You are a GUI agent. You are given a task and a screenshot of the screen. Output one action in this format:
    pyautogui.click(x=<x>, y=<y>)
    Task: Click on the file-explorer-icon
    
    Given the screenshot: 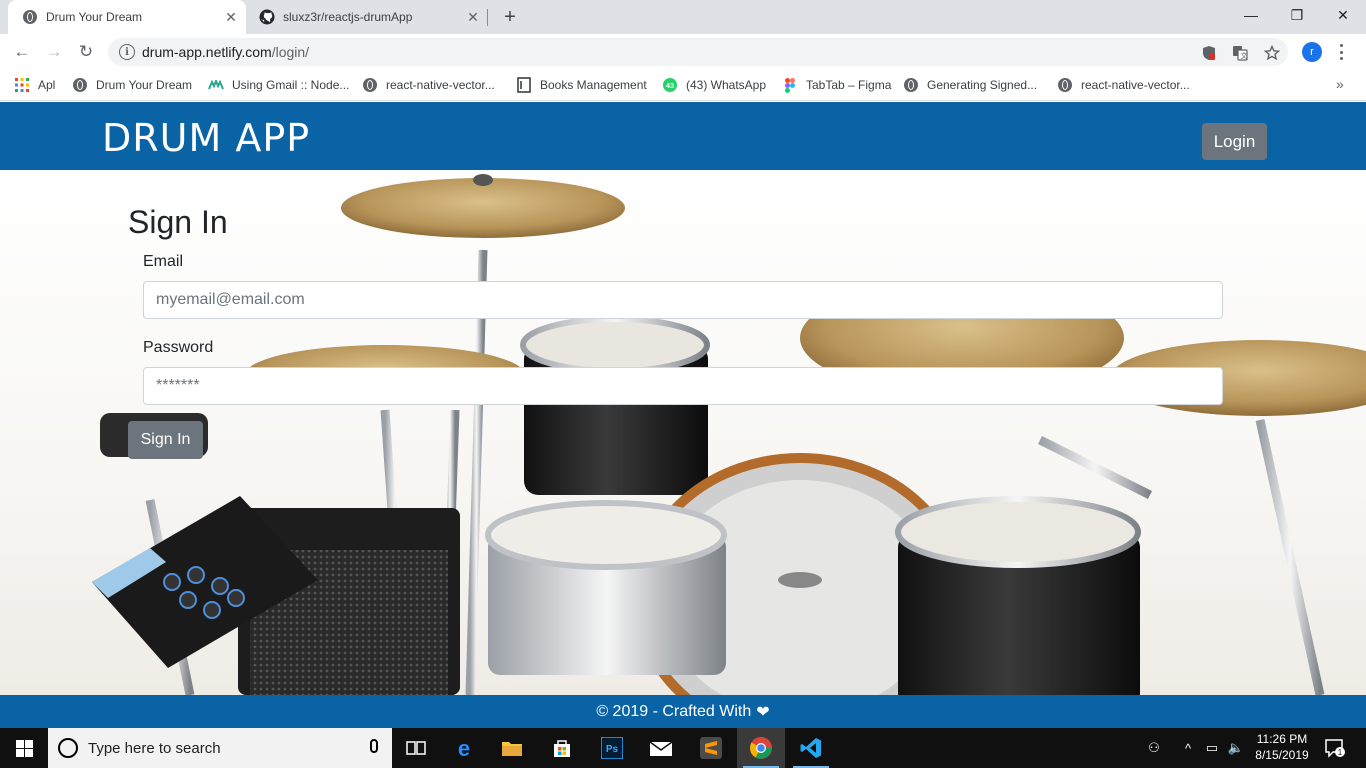 What is the action you would take?
    pyautogui.click(x=512, y=748)
    